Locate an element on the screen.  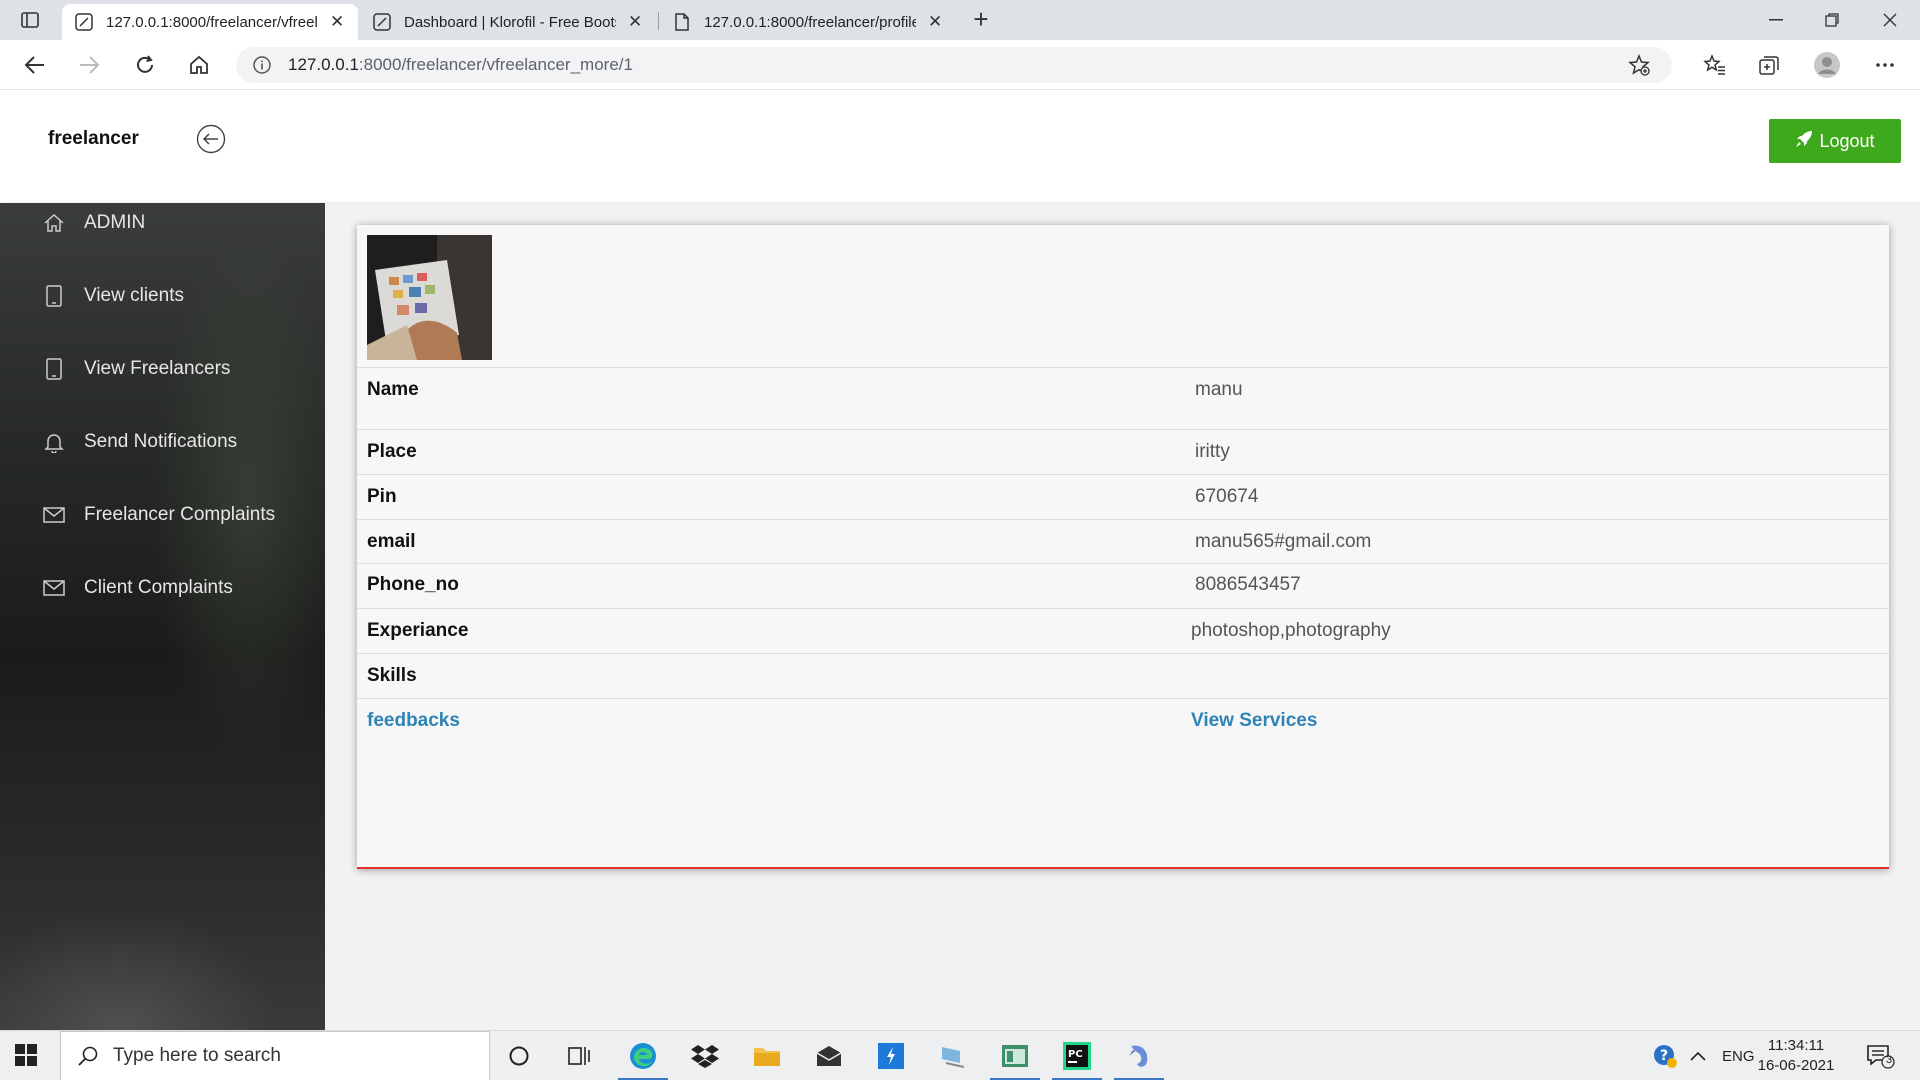
bell-icon is located at coordinates (54, 442).